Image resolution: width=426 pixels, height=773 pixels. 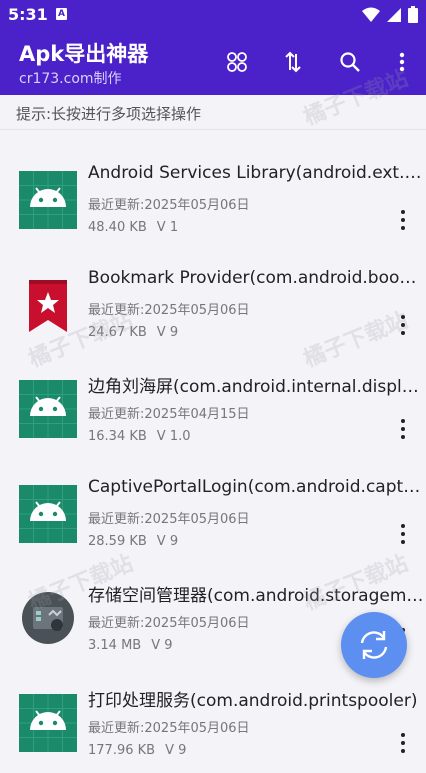 What do you see at coordinates (169, 415) in the screenshot?
I see `app-date: 最近更新:2025年04月15日` at bounding box center [169, 415].